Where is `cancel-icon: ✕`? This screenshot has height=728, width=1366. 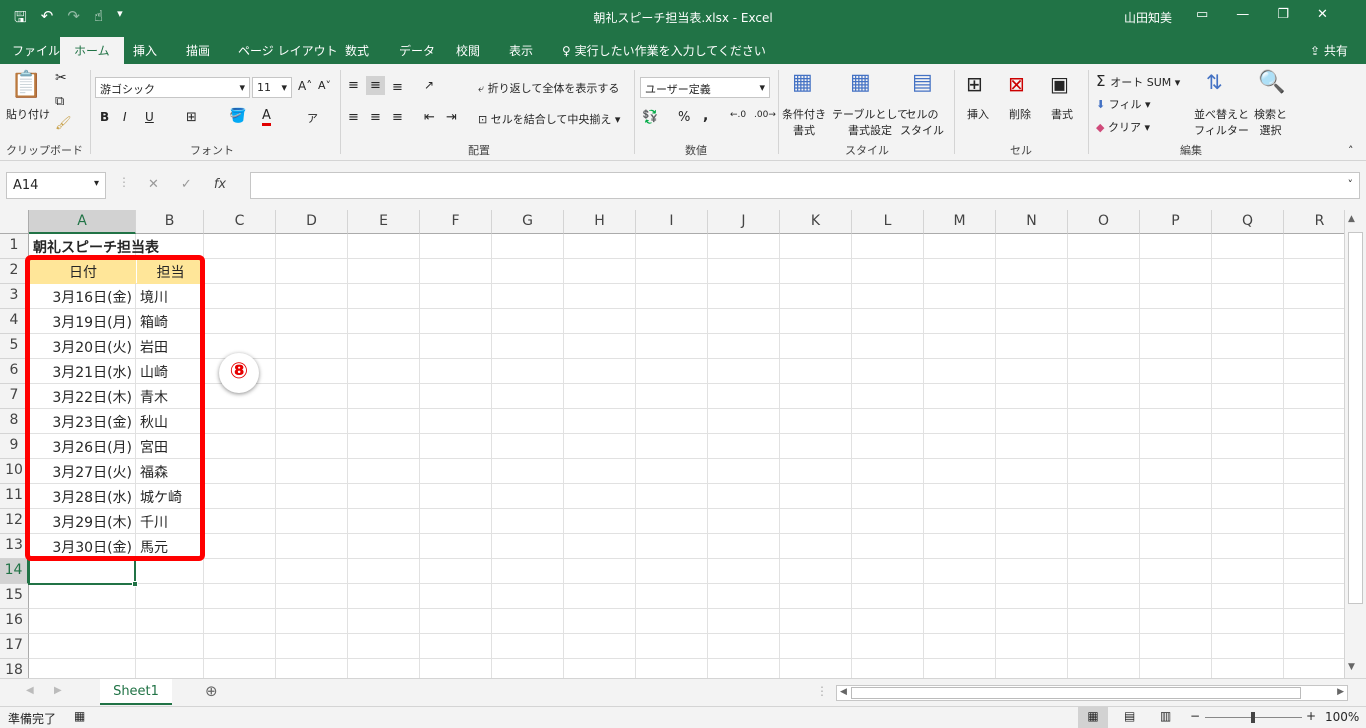 cancel-icon: ✕ is located at coordinates (153, 184).